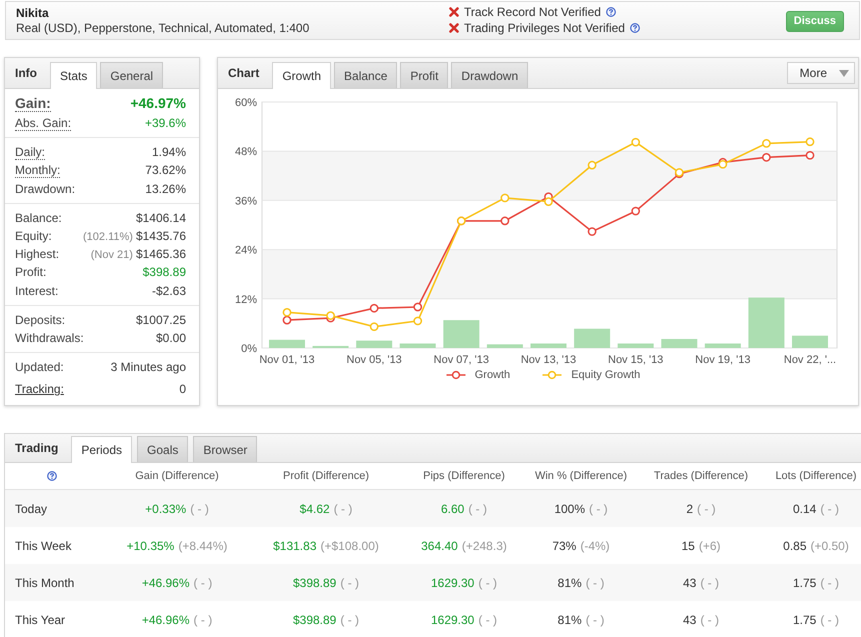 This screenshot has height=637, width=861. Describe the element at coordinates (636, 360) in the screenshot. I see `axis-label: Nov 15, '13` at that location.